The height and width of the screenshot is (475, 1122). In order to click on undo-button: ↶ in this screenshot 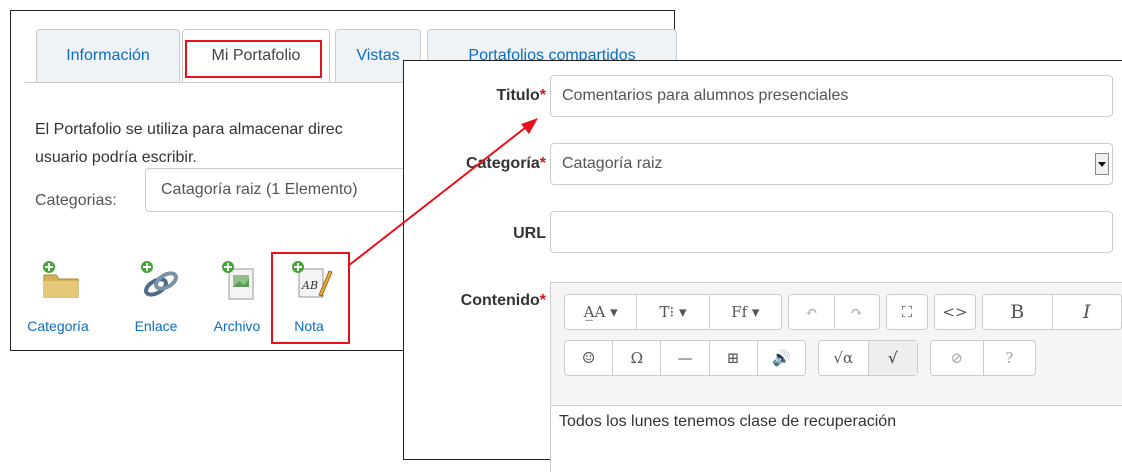, I will do `click(812, 312)`.